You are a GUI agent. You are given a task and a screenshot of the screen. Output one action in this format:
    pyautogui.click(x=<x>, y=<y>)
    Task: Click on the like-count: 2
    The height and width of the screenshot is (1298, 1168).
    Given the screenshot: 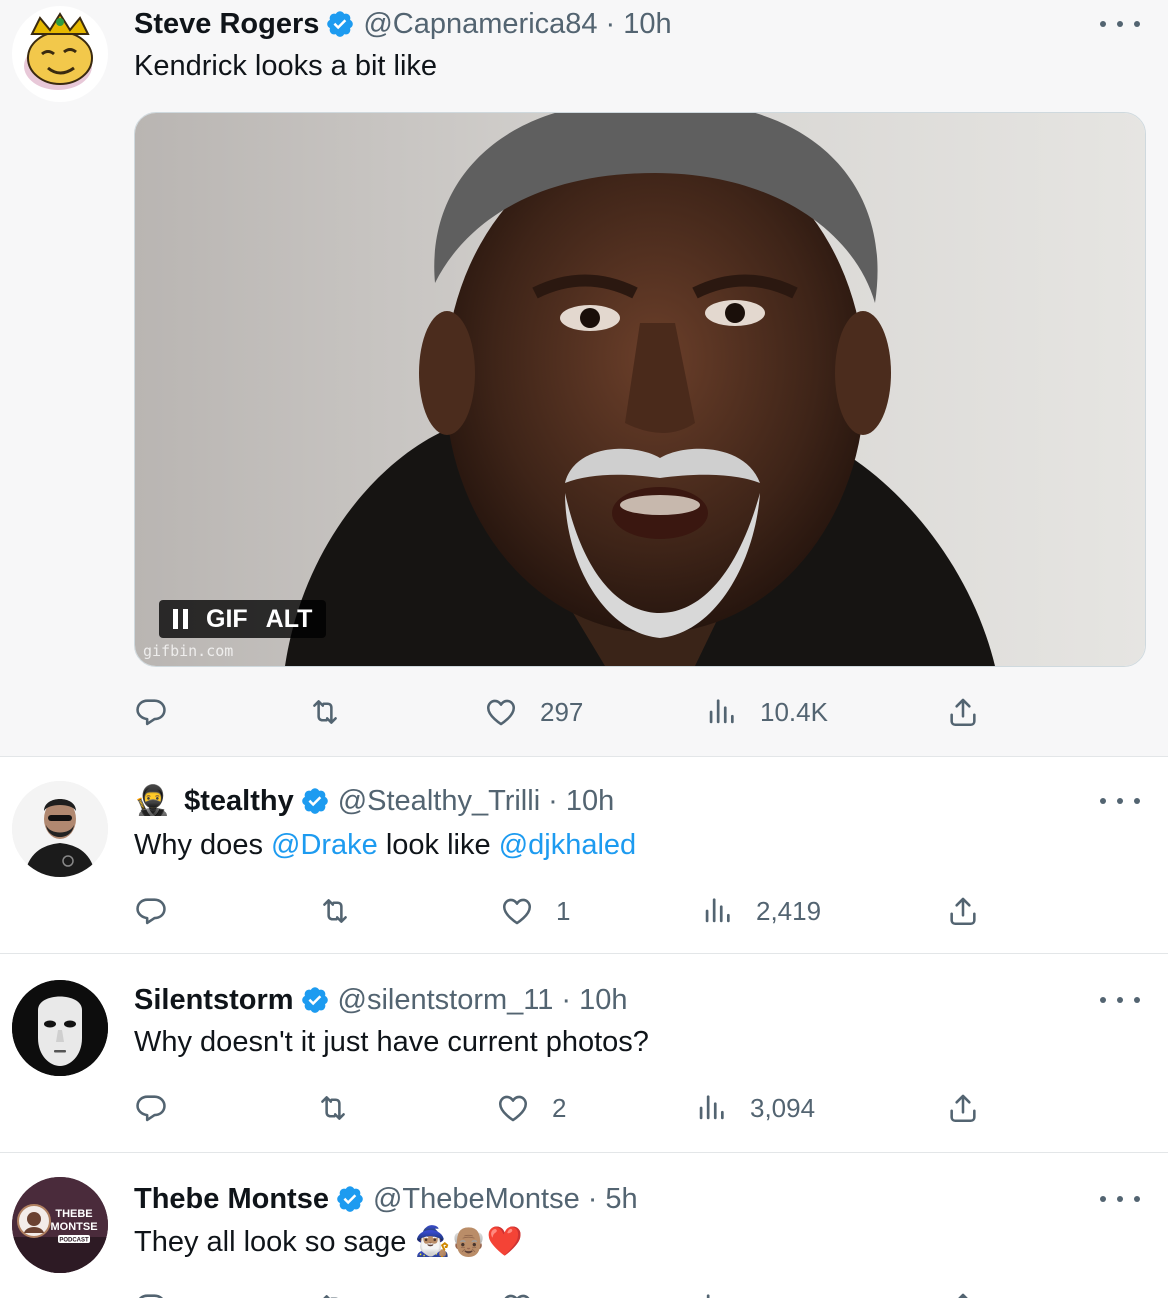 What is the action you would take?
    pyautogui.click(x=559, y=1107)
    